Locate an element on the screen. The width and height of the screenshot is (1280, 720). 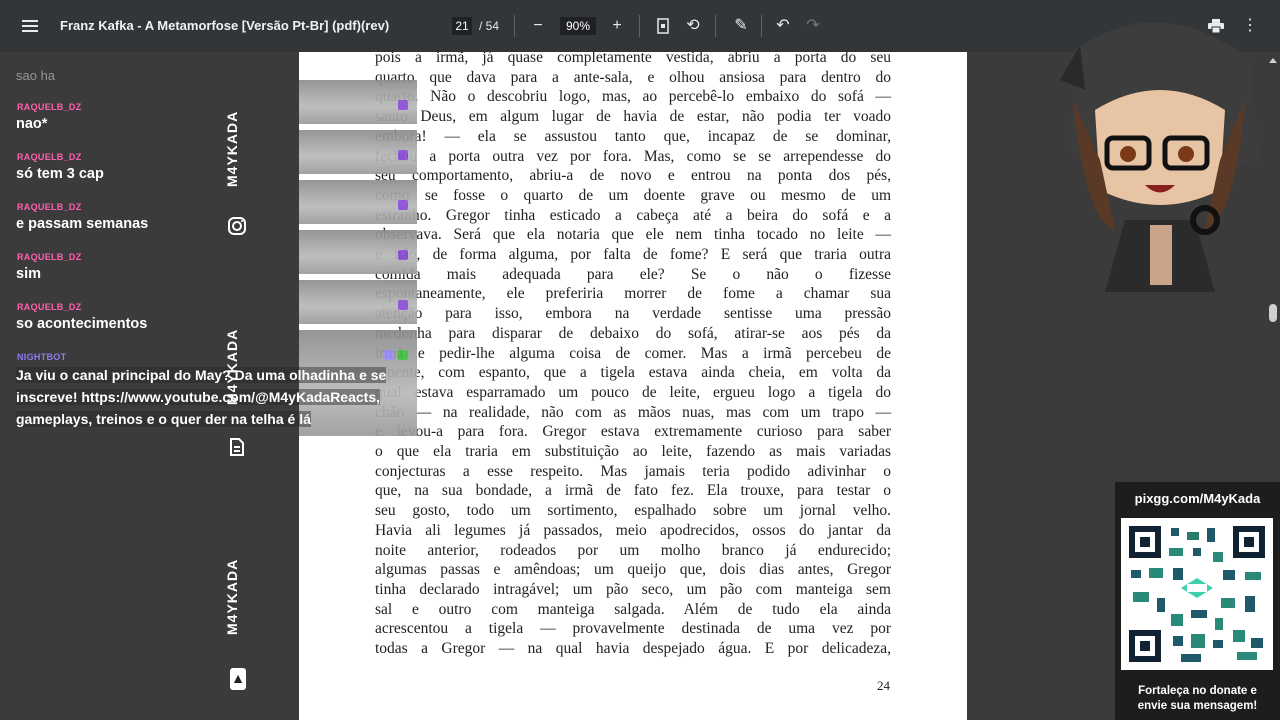
verified-badge-icon is located at coordinates (389, 355).